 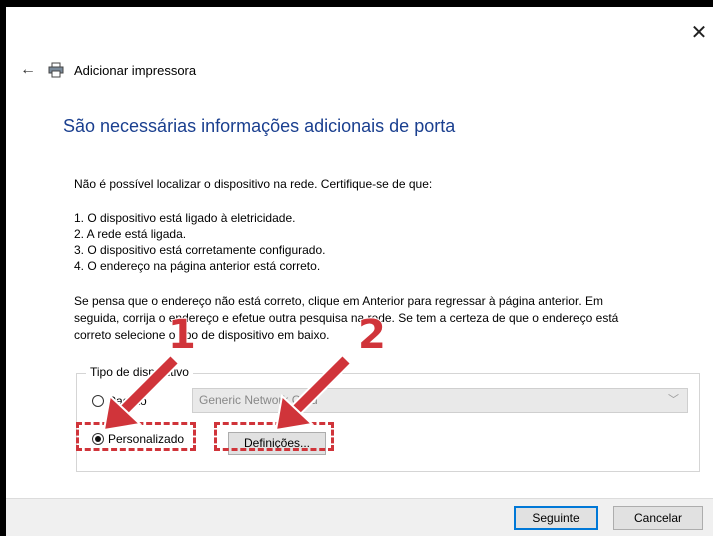 What do you see at coordinates (182, 335) in the screenshot?
I see `annotation-number-1: 1` at bounding box center [182, 335].